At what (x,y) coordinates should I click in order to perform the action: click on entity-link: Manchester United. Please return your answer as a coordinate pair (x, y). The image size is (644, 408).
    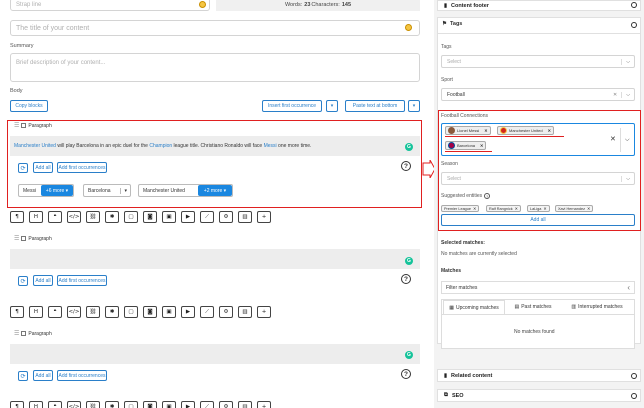
    Looking at the image, I should click on (35, 146).